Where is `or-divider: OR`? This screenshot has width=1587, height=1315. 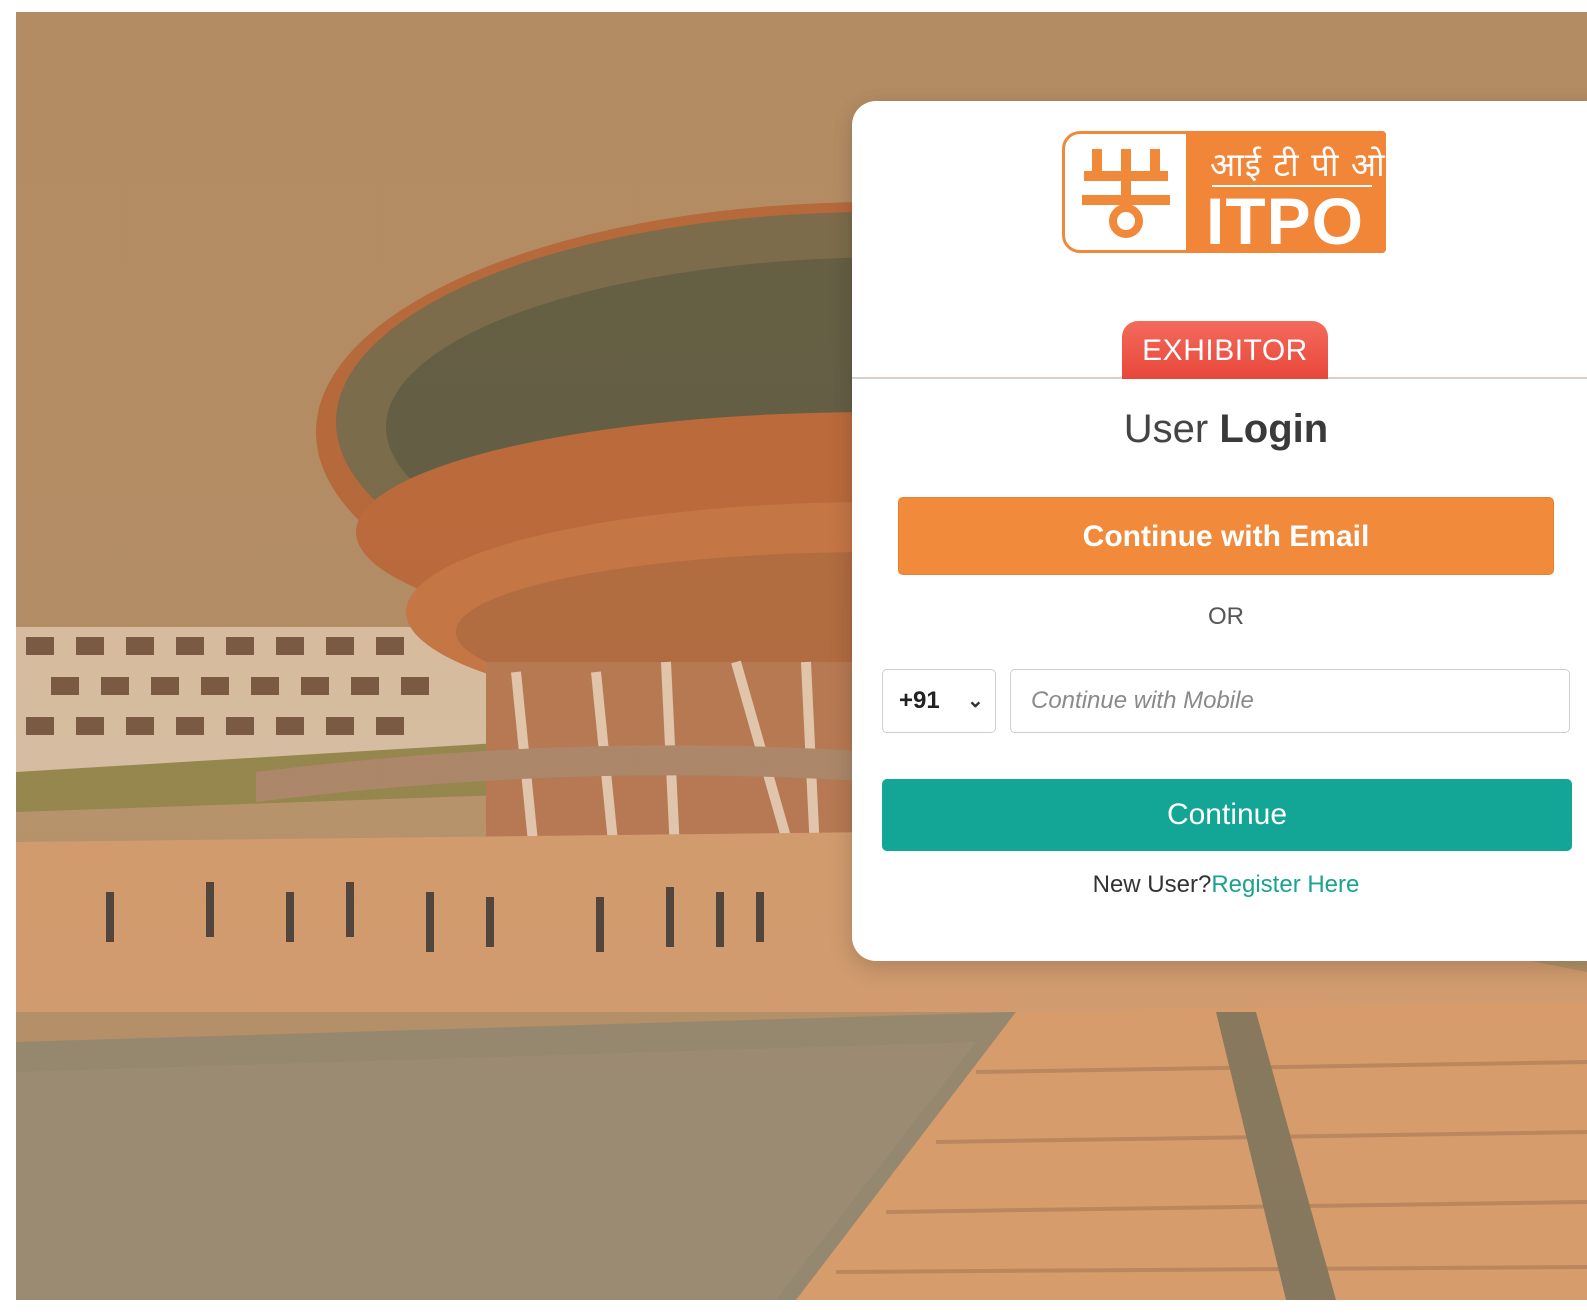
or-divider: OR is located at coordinates (1226, 616).